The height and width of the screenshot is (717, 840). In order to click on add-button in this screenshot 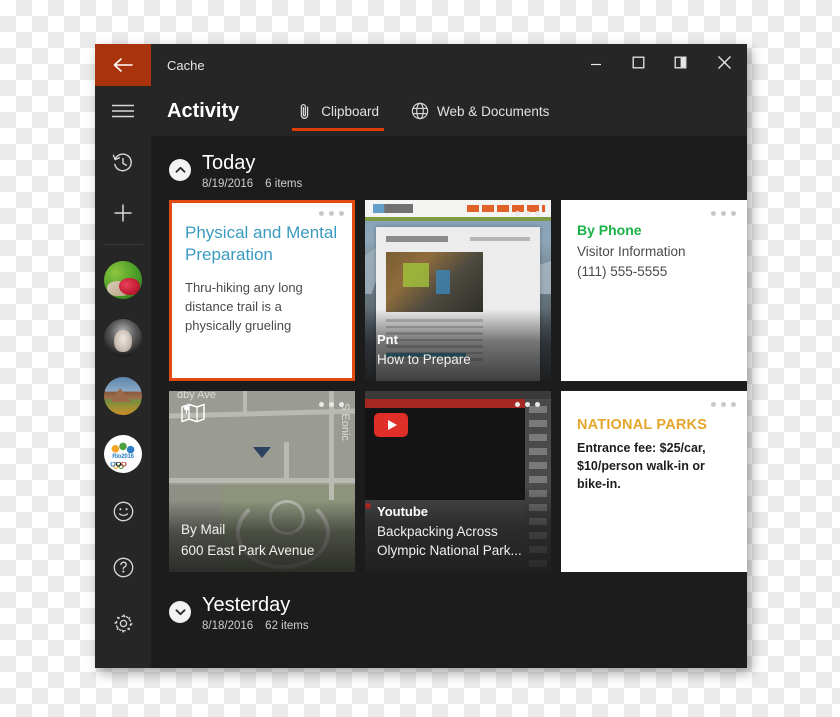, I will do `click(123, 215)`.